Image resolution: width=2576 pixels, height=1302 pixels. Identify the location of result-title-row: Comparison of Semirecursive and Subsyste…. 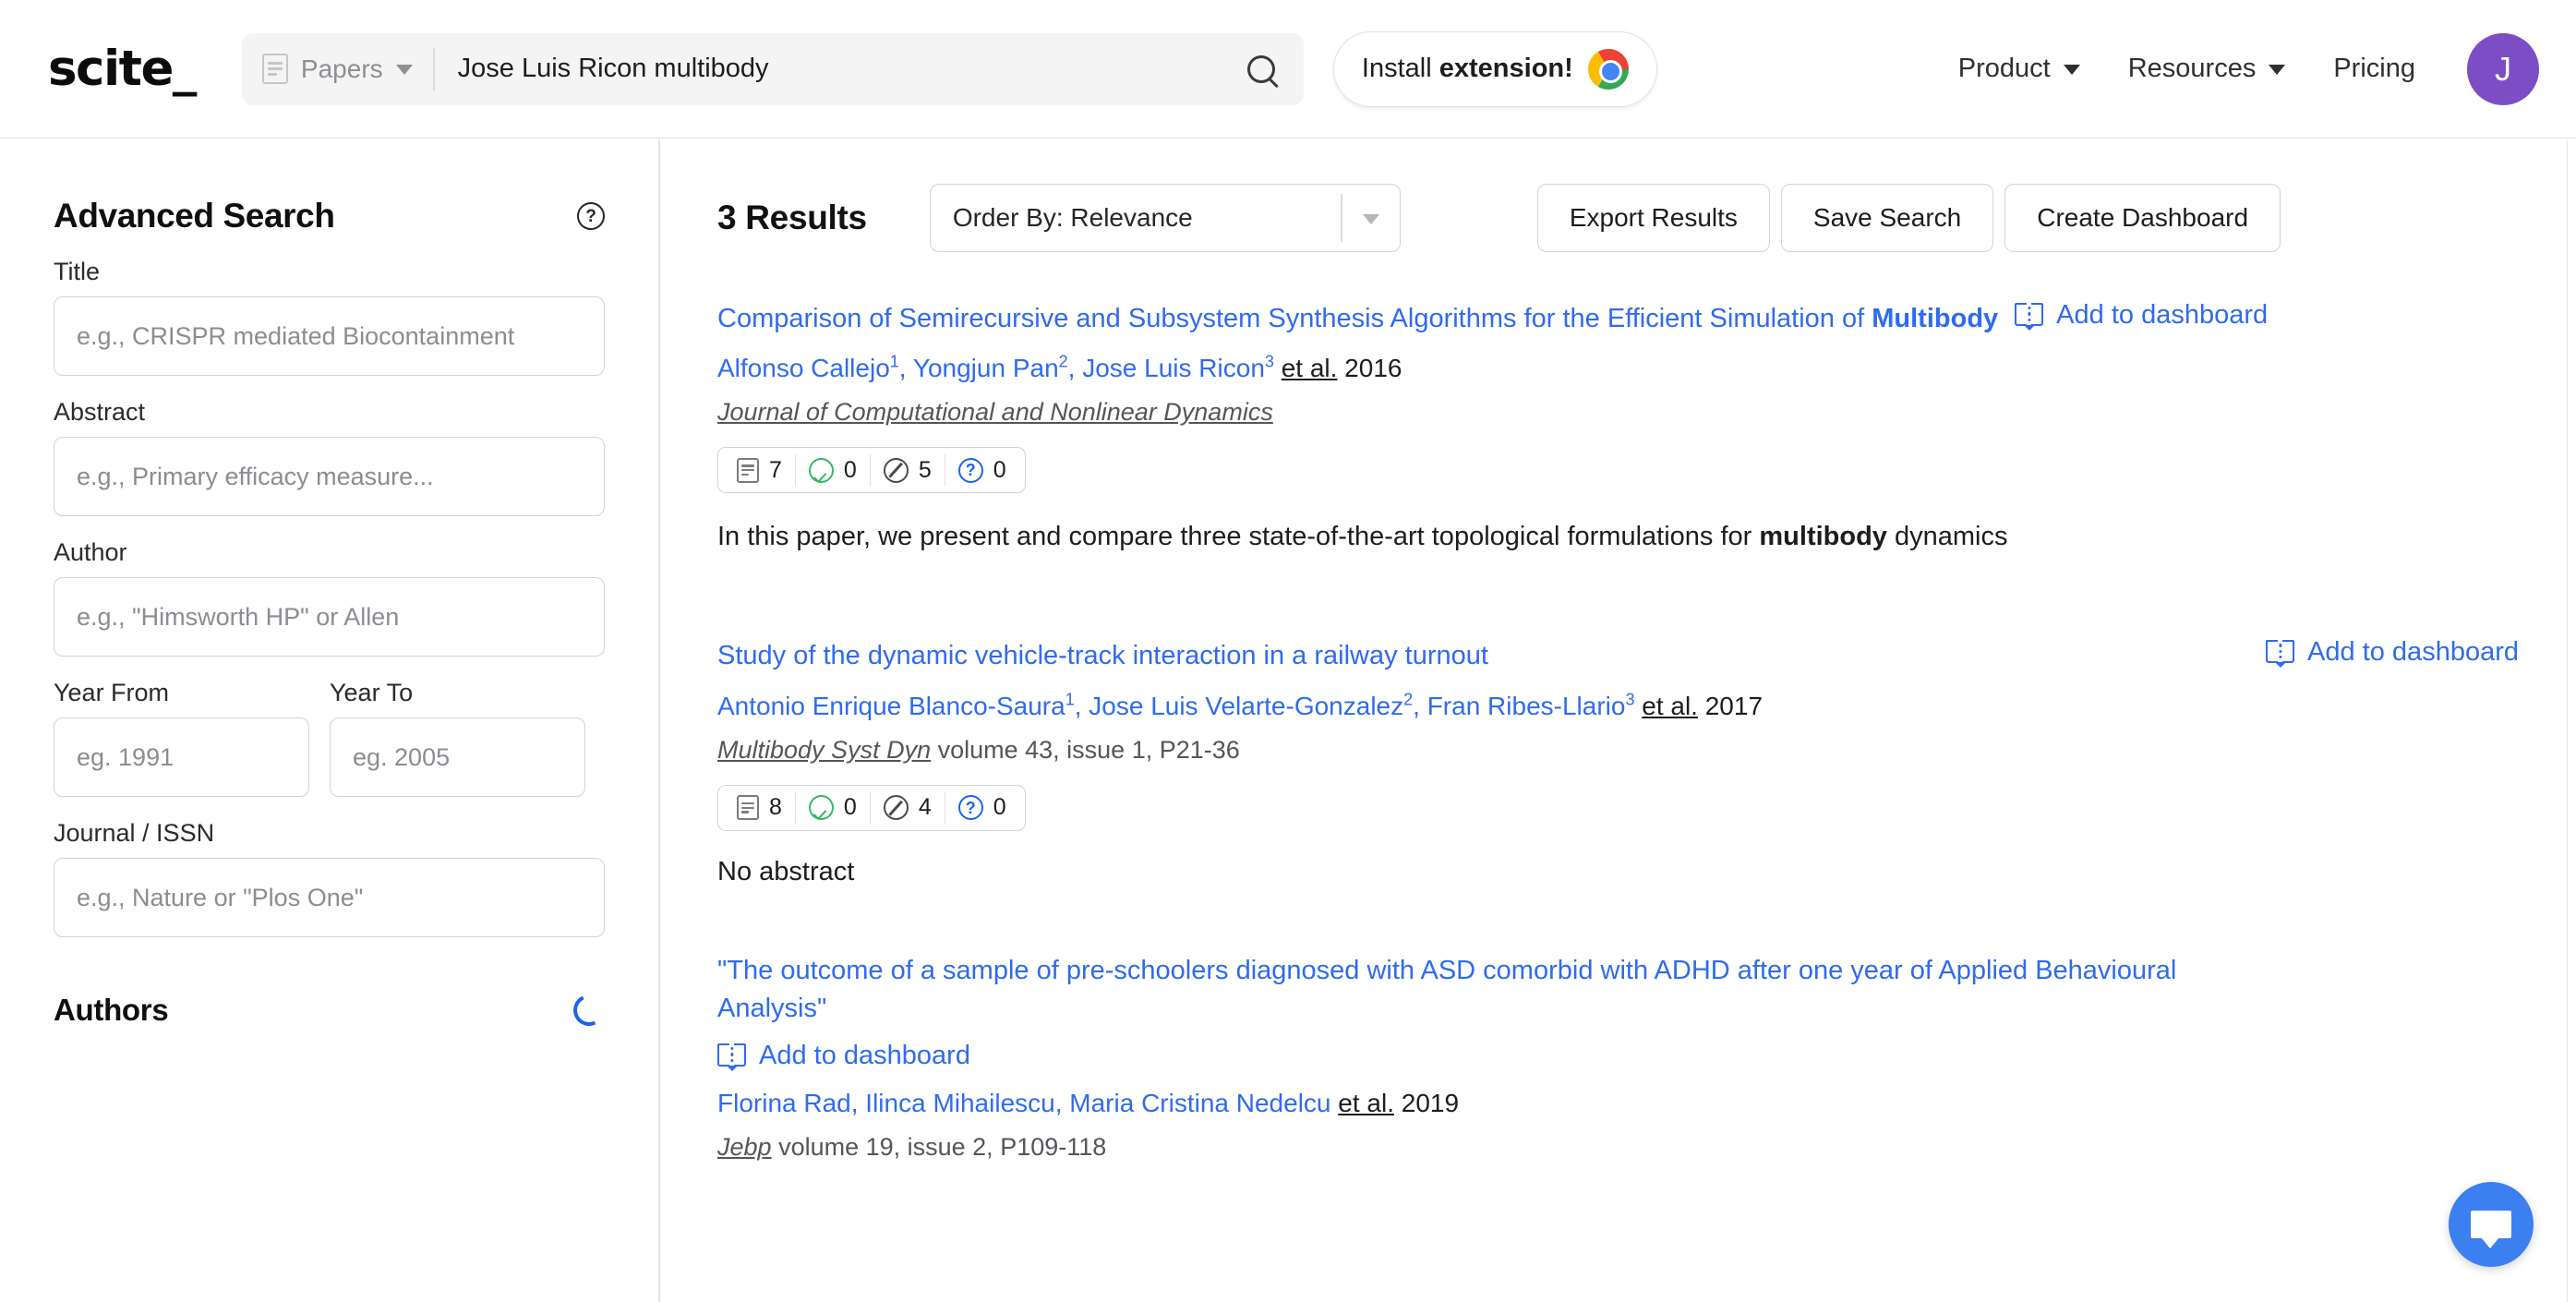
(1642, 319).